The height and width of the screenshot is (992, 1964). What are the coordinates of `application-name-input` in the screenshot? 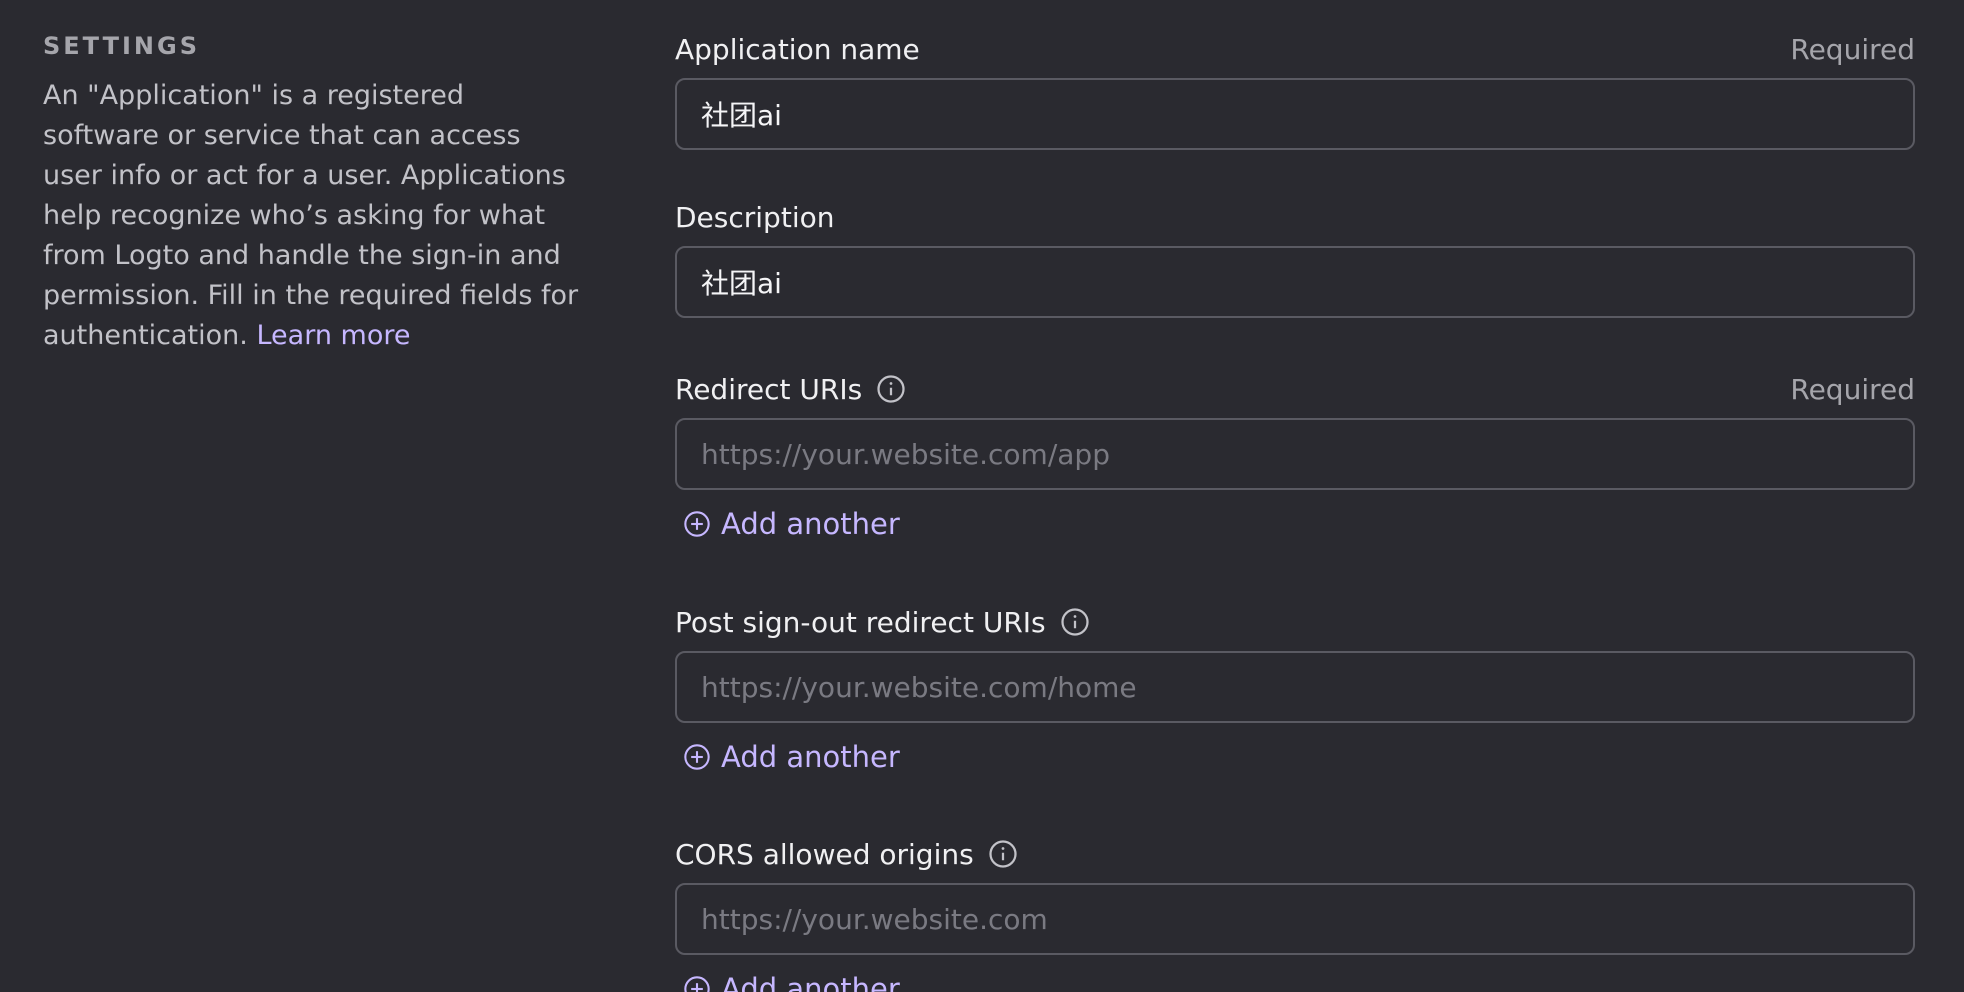 It's located at (1295, 114).